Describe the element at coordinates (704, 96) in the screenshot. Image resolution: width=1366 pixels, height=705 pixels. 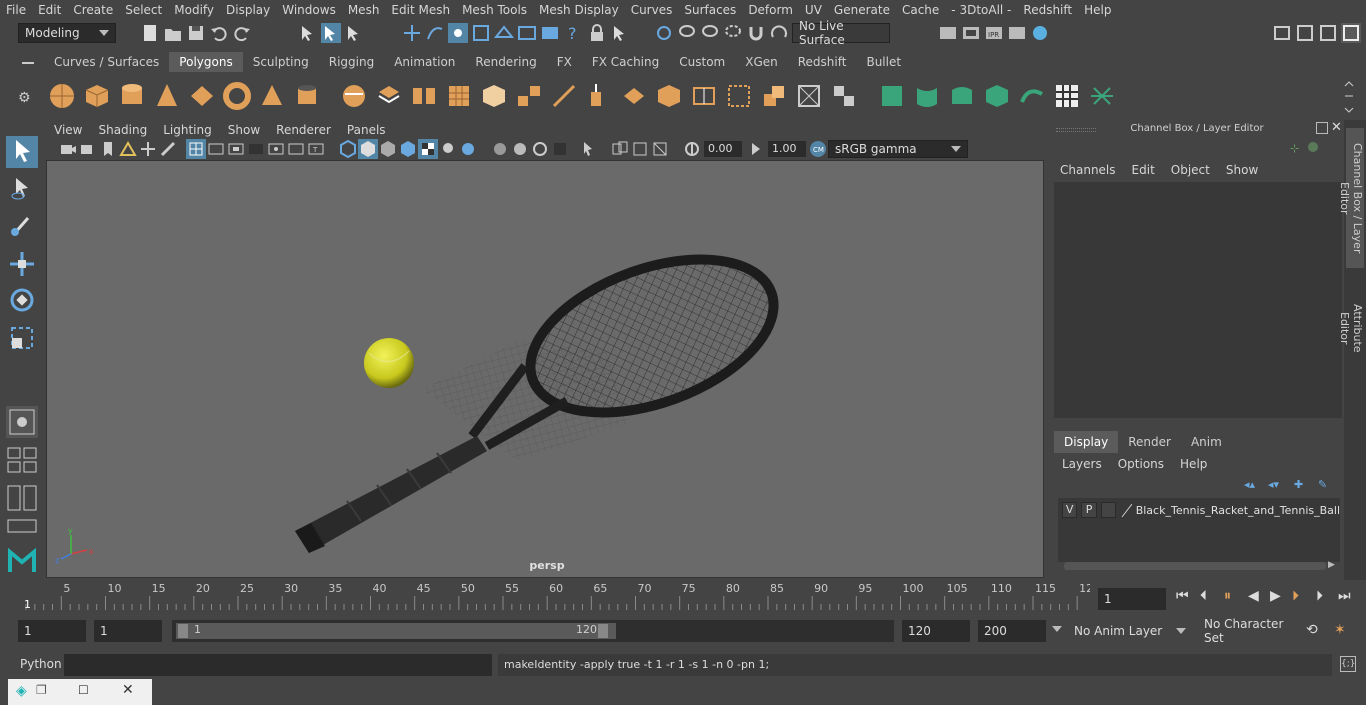
I see `insert-edge-loop-icon` at that location.